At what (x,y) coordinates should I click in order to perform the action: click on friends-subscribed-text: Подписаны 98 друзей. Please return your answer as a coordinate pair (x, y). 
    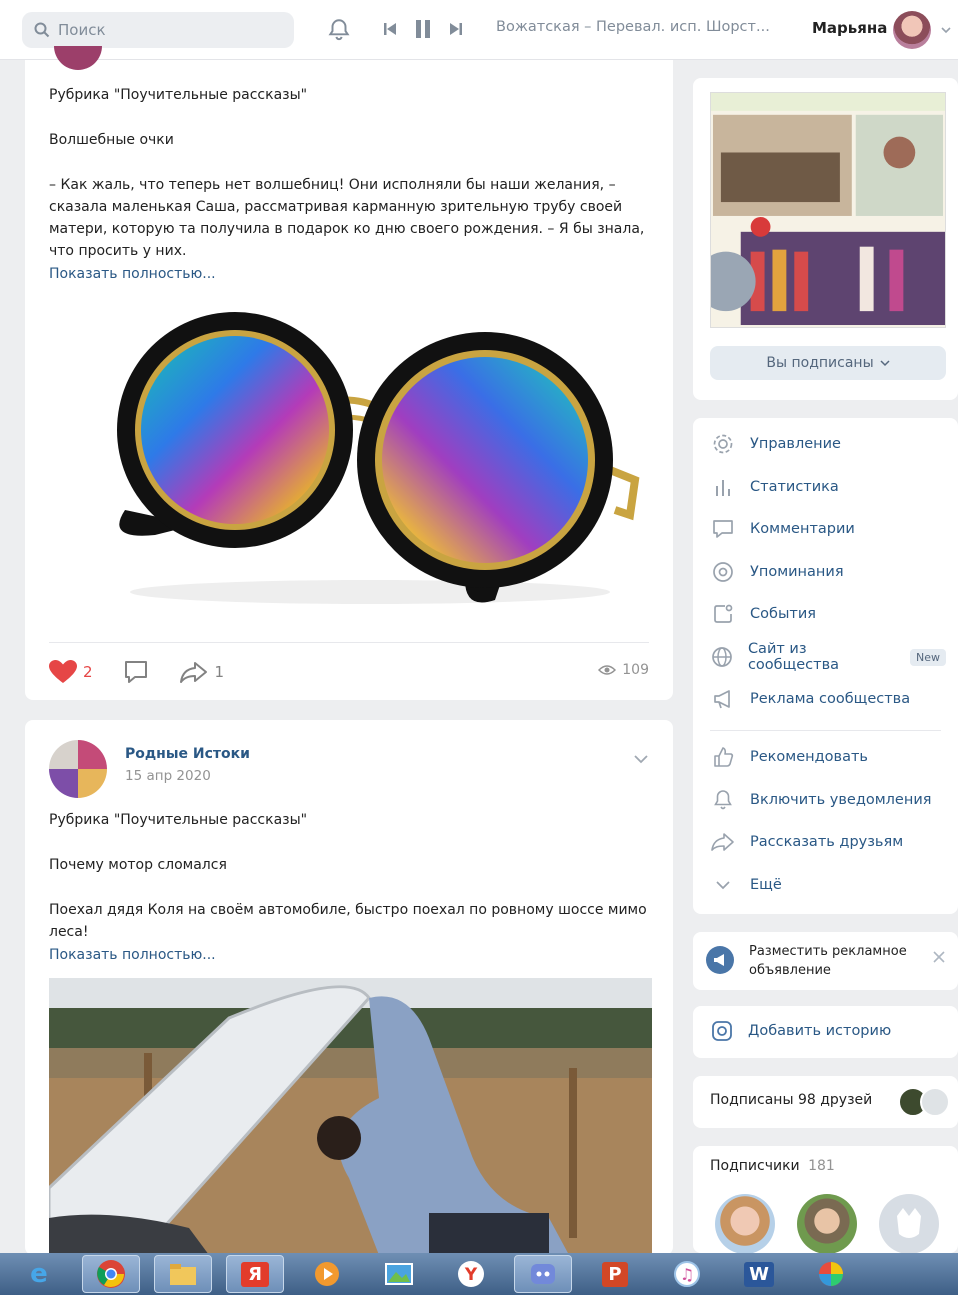
    Looking at the image, I should click on (791, 1100).